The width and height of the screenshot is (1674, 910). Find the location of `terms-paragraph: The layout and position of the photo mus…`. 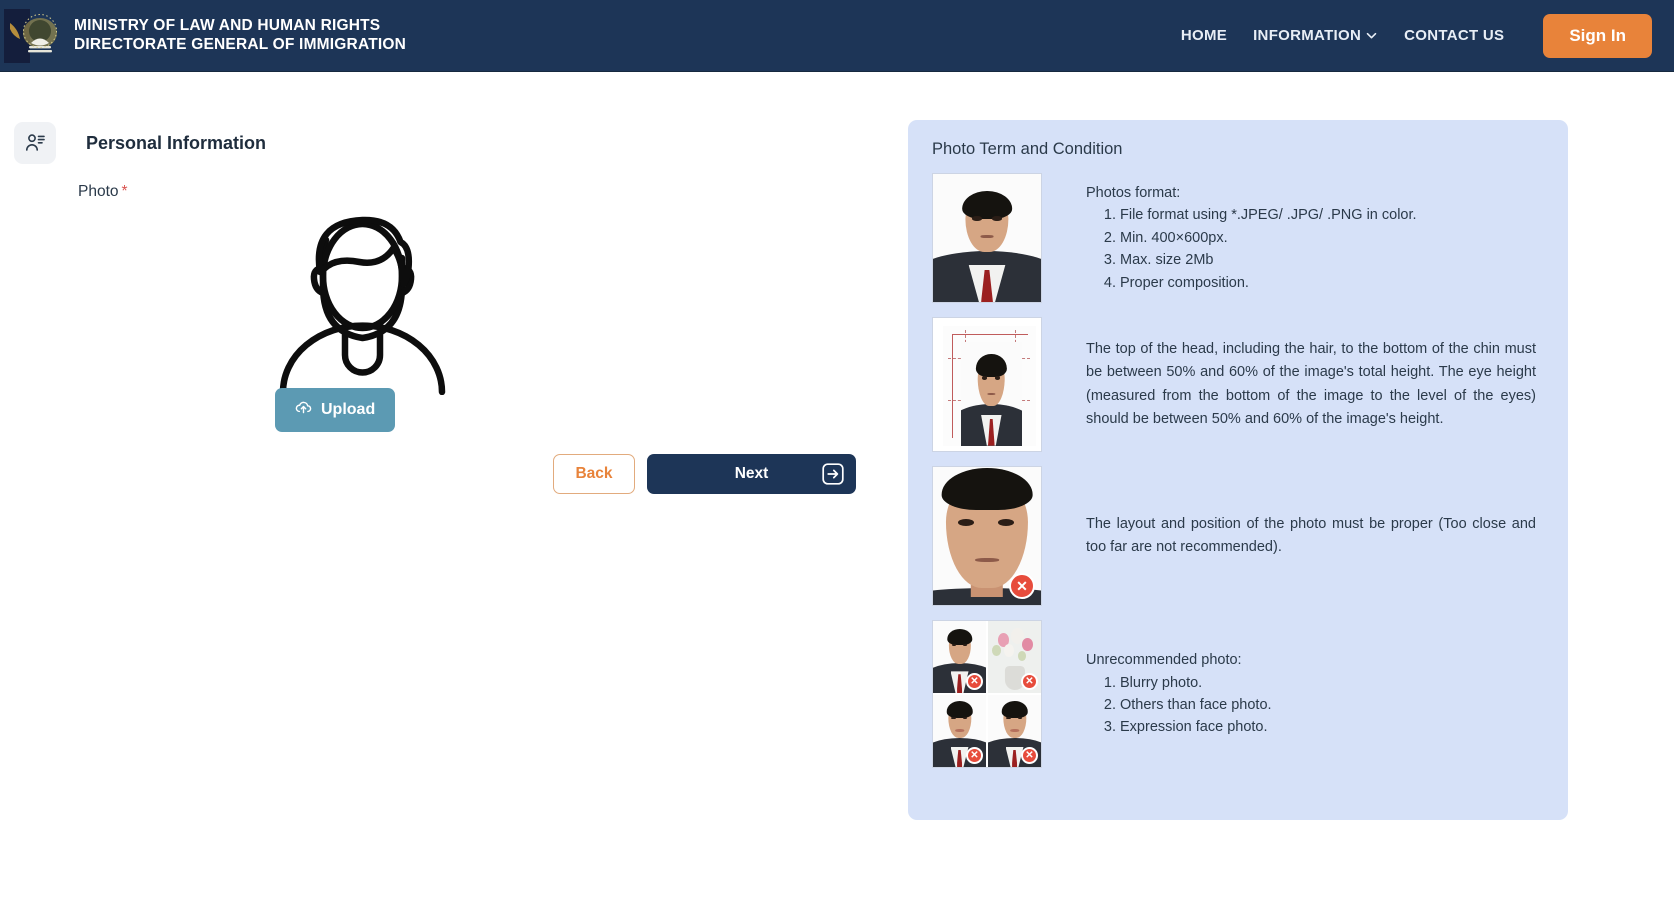

terms-paragraph: The layout and position of the photo mus… is located at coordinates (1311, 535).